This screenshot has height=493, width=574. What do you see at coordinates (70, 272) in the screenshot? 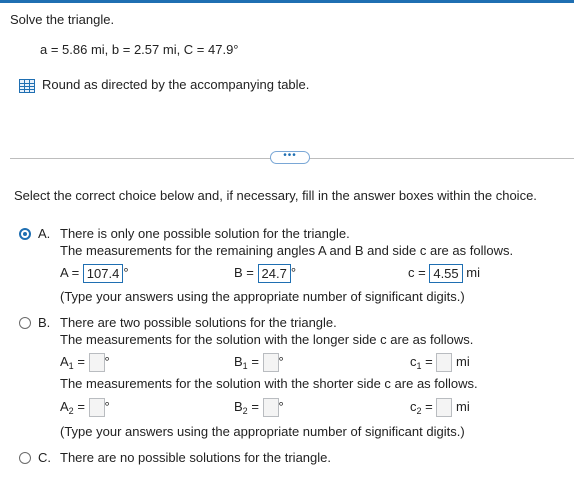
I see `angle-a-label: A =` at bounding box center [70, 272].